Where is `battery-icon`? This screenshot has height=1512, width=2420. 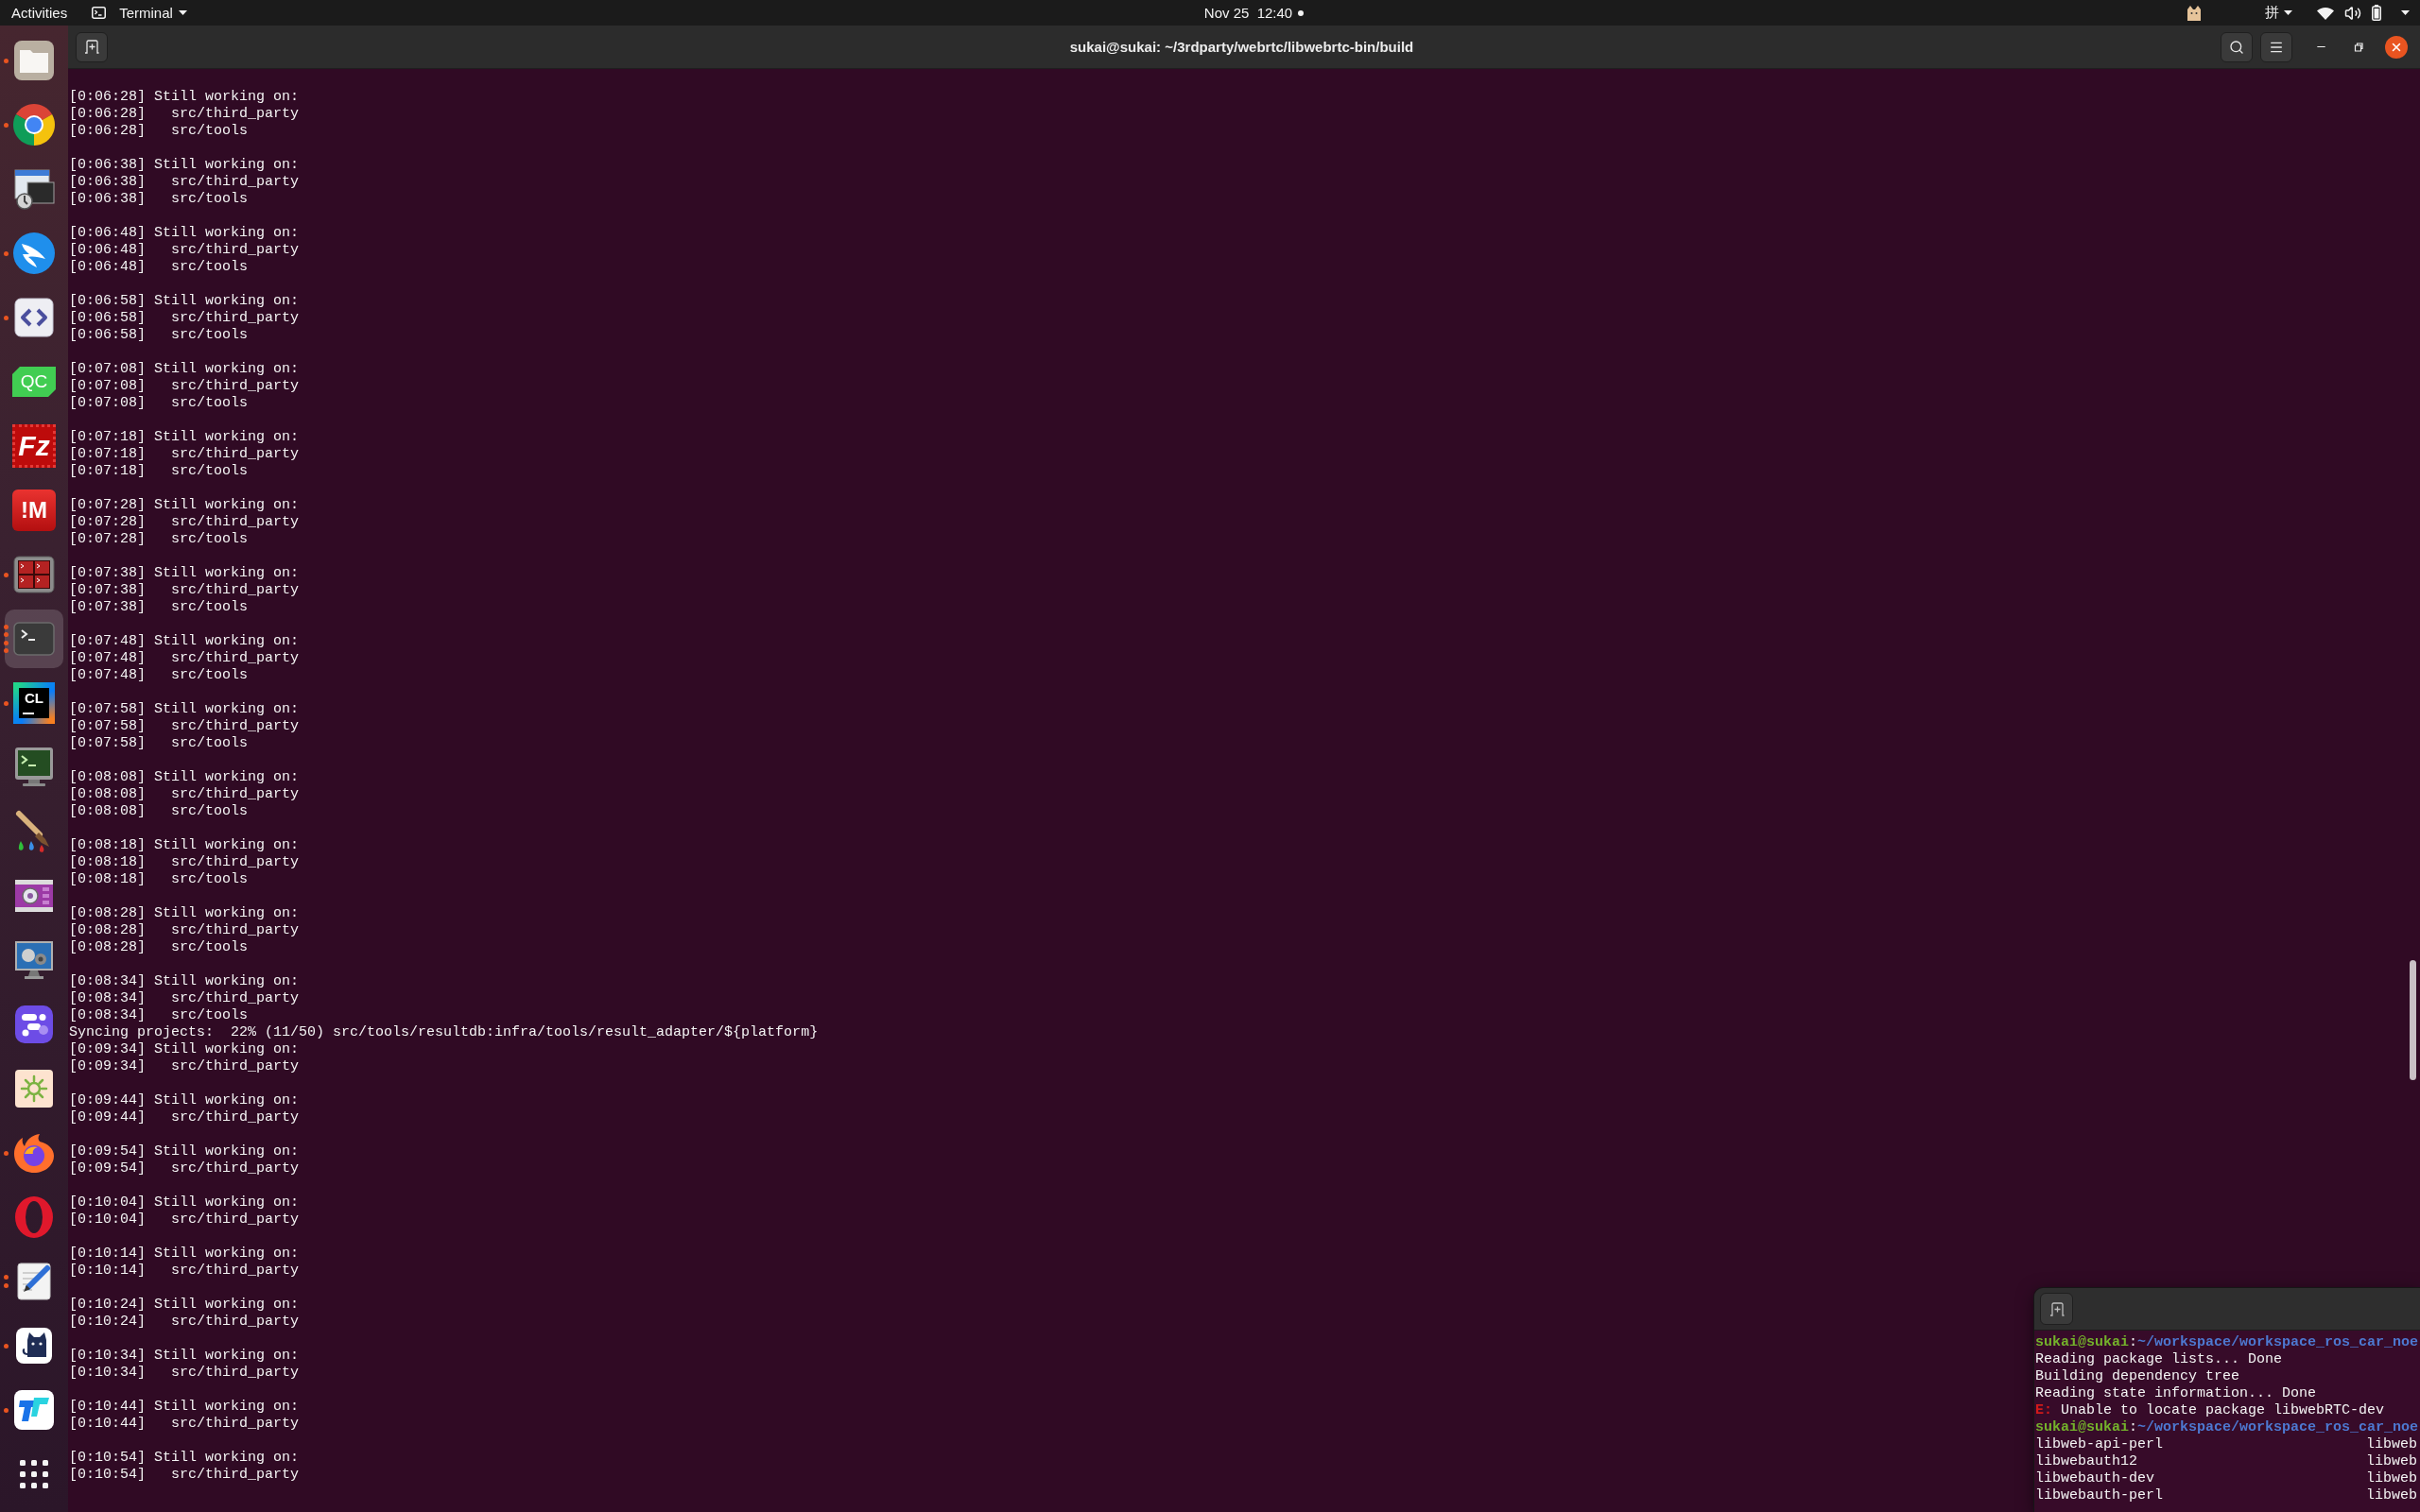 battery-icon is located at coordinates (2376, 13).